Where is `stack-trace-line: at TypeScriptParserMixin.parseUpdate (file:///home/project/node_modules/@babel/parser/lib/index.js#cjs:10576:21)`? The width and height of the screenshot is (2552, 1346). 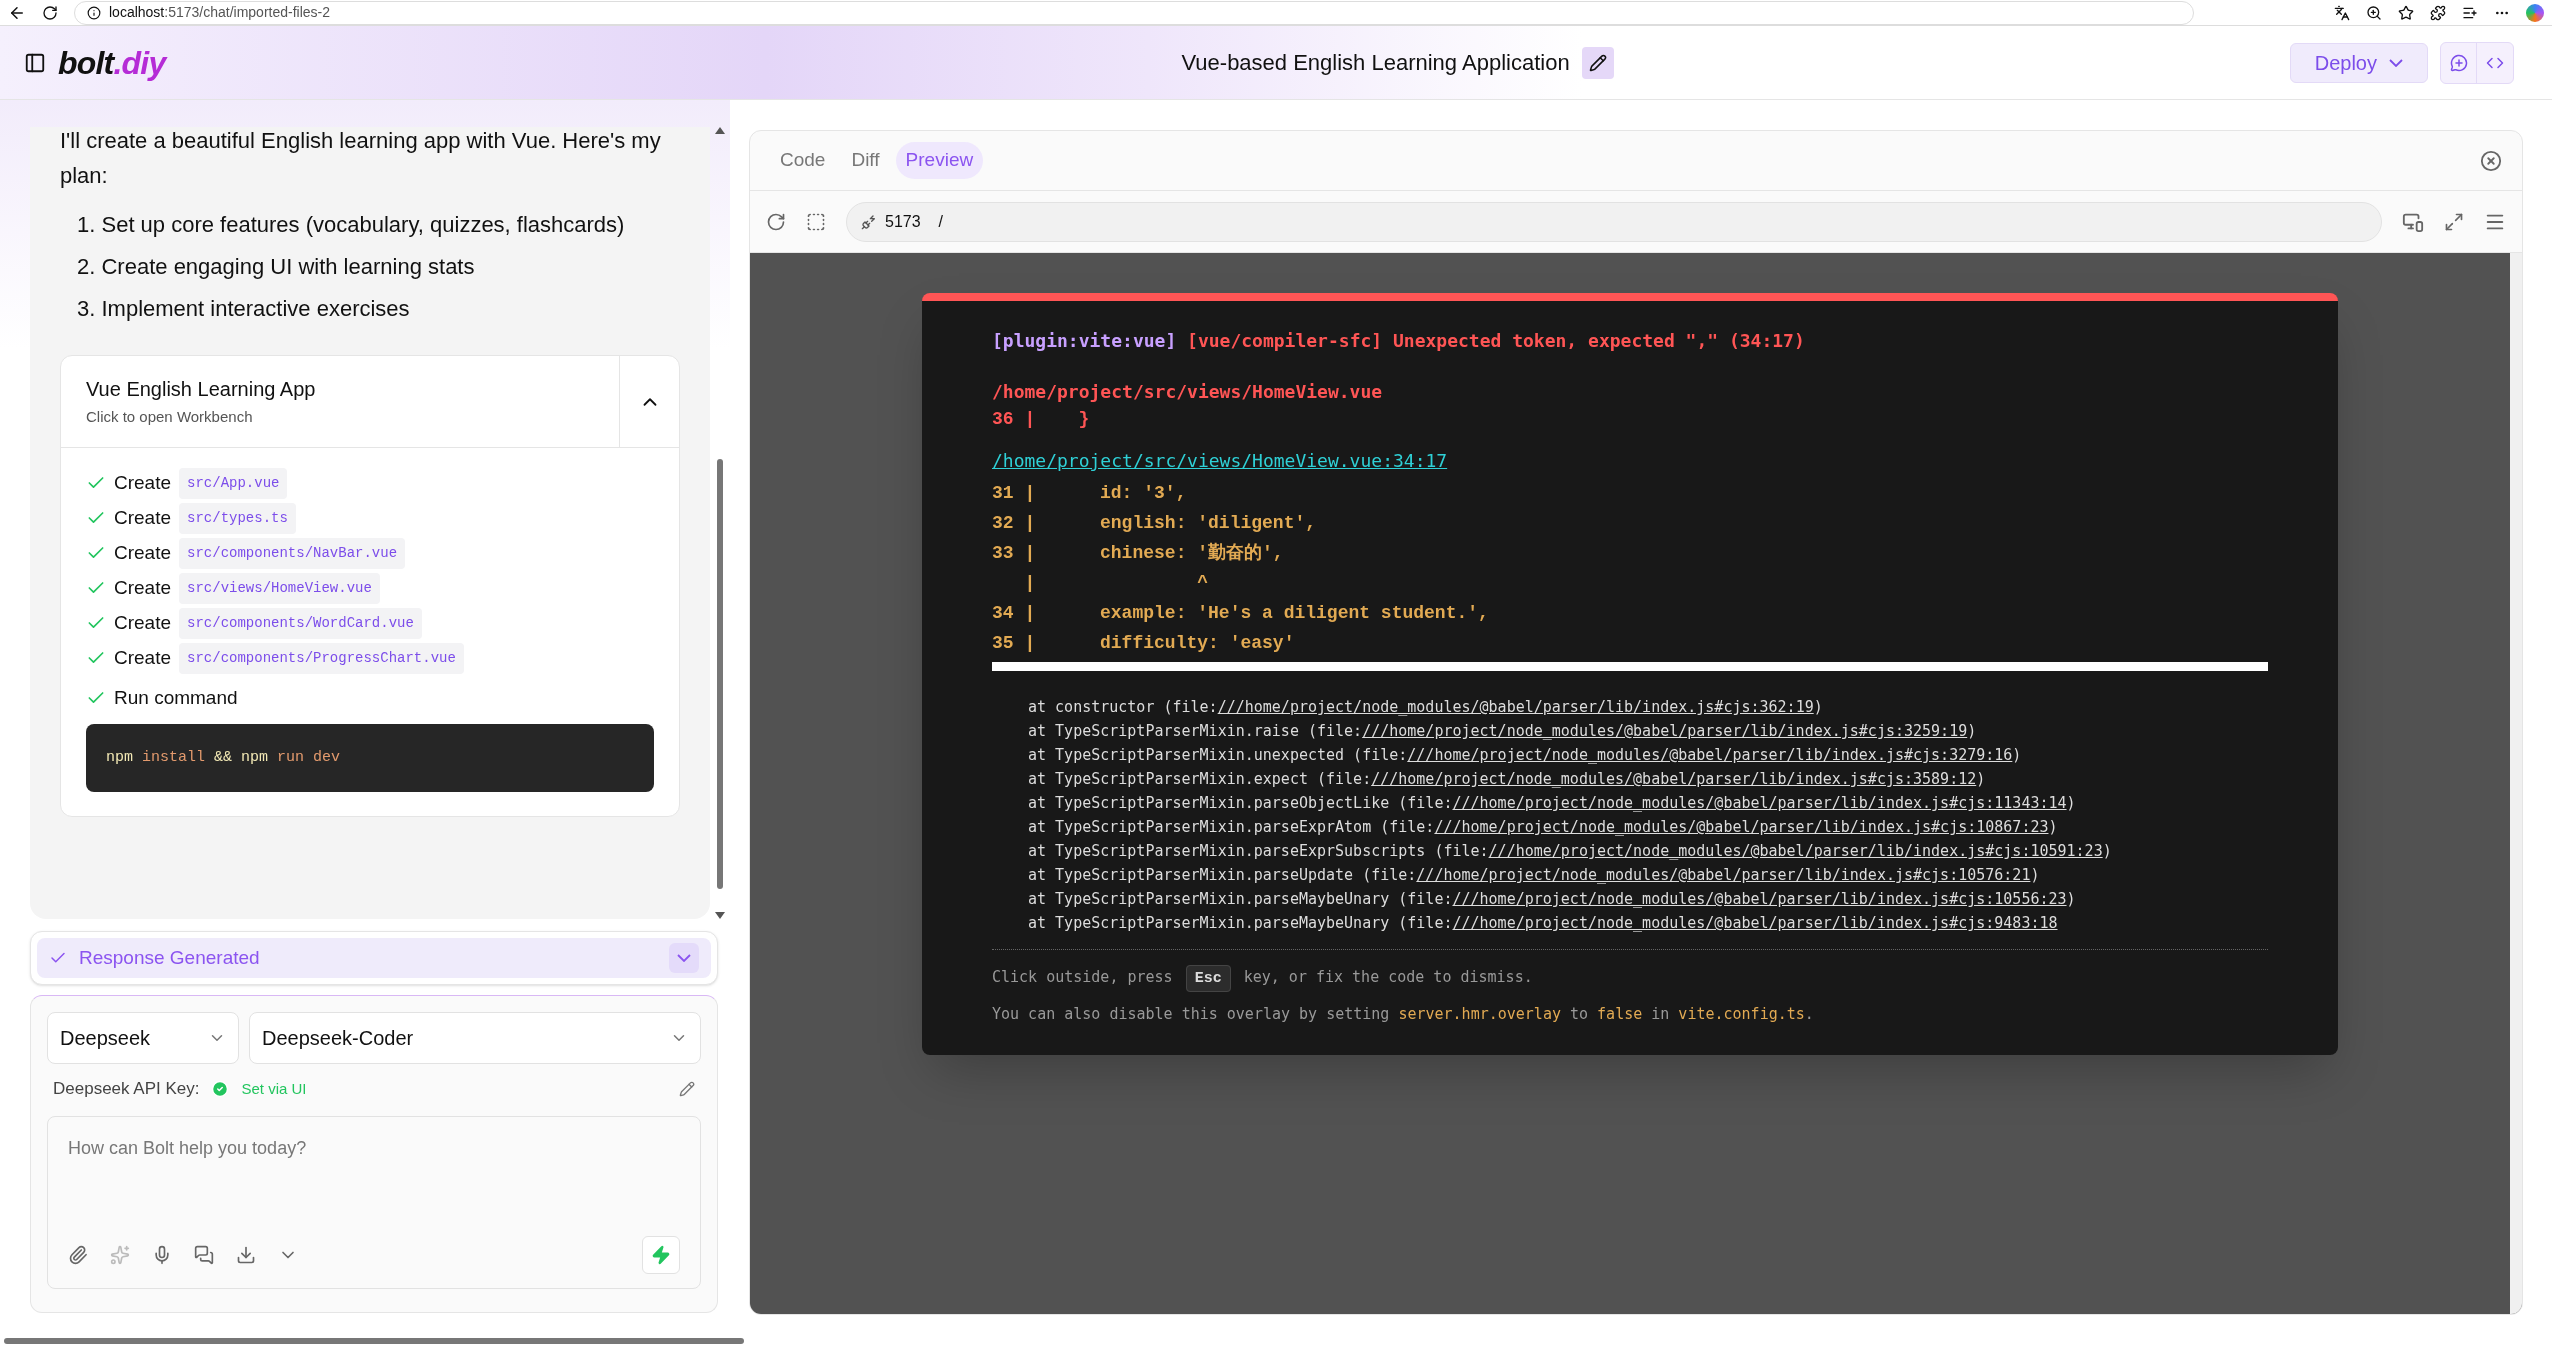
stack-trace-line: at TypeScriptParserMixin.parseUpdate (file:///home/project/node_modules/@babel/parser/lib/index.js#cjs:10576:21) is located at coordinates (1534, 875).